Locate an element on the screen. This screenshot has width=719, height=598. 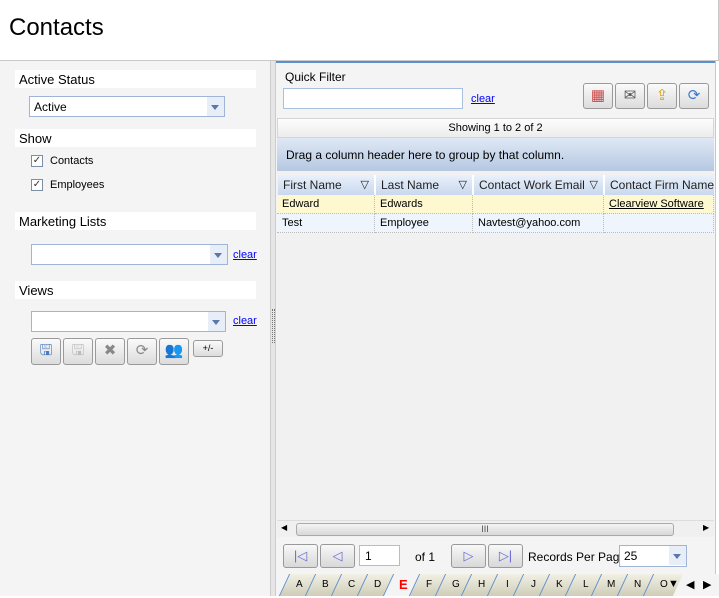
letter-tab-label: J is located at coordinates (533, 584).